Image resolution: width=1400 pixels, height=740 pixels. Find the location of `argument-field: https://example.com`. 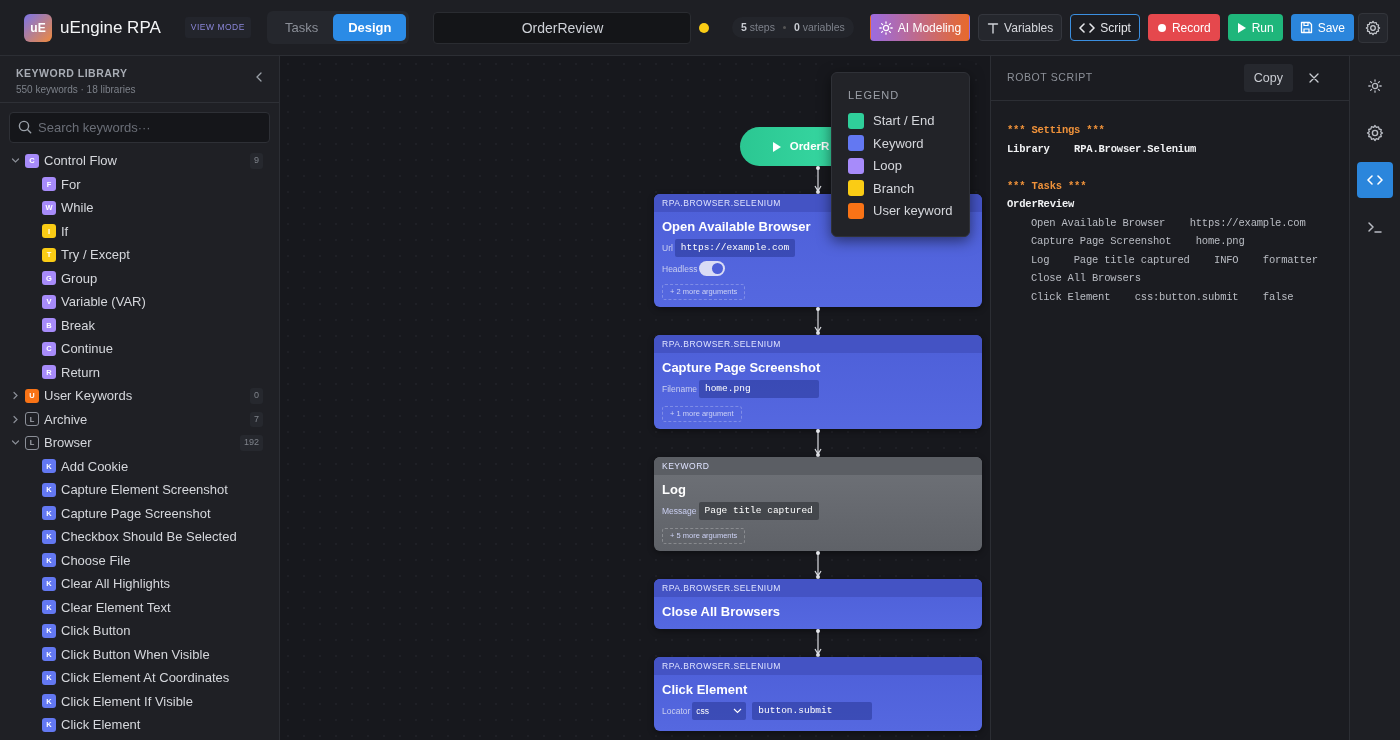

argument-field: https://example.com is located at coordinates (735, 248).